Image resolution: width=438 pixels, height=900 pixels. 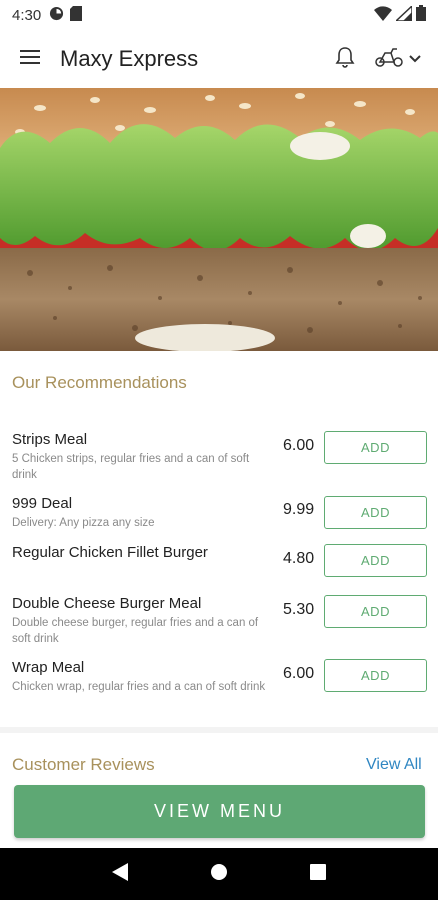 What do you see at coordinates (27, 15) in the screenshot?
I see `status-time: 4:30` at bounding box center [27, 15].